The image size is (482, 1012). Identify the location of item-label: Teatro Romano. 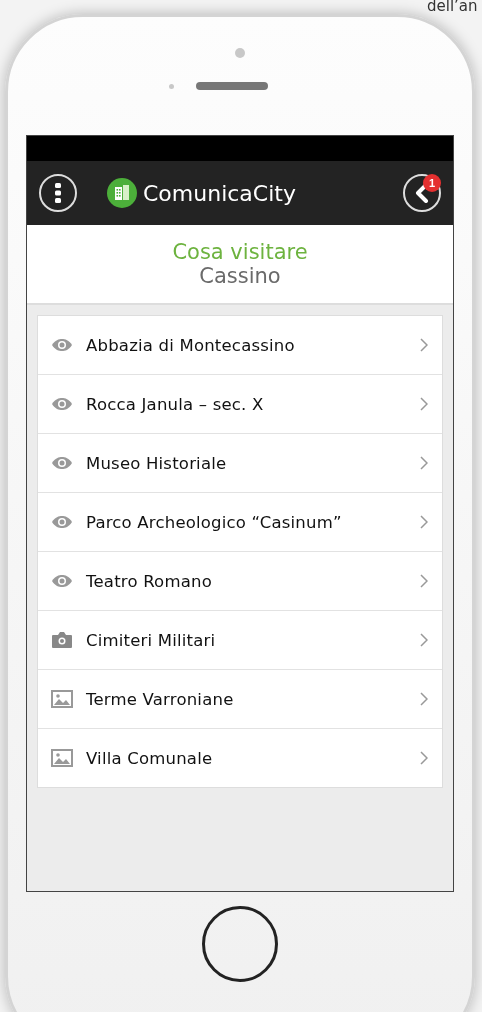
(149, 581).